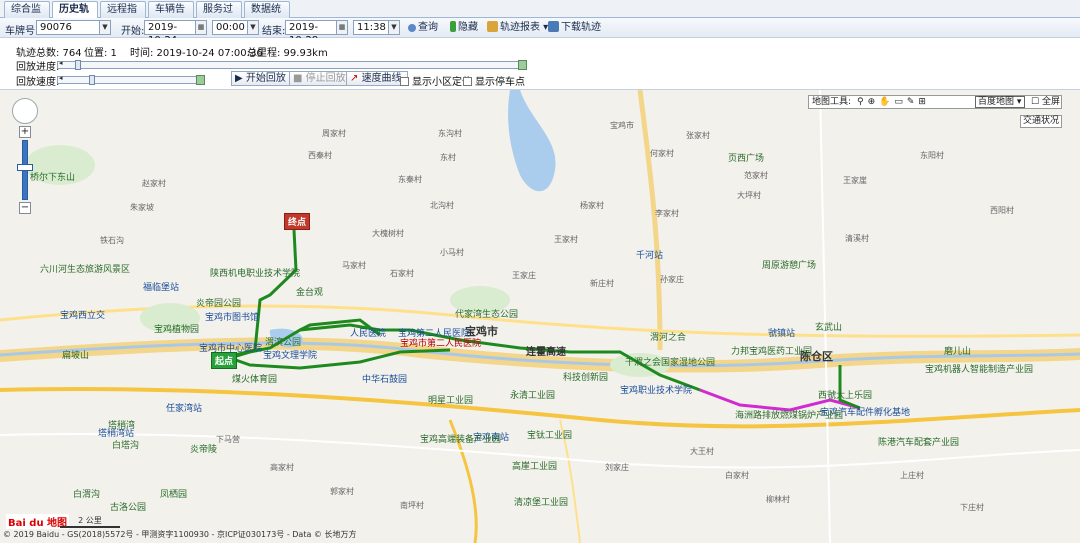  Describe the element at coordinates (253, 27) in the screenshot. I see `start-time-dropdown-icon: ▼` at that location.